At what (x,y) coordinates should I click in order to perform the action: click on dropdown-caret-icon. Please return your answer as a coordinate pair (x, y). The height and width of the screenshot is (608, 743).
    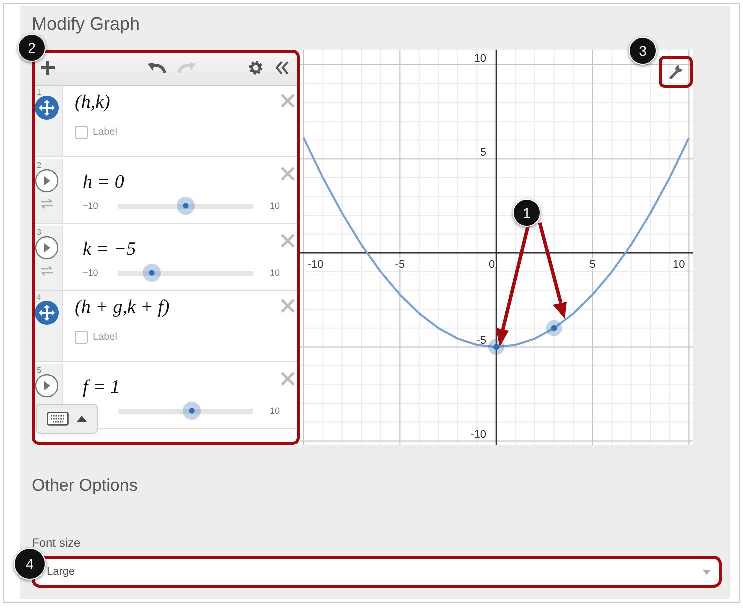
    Looking at the image, I should click on (707, 572).